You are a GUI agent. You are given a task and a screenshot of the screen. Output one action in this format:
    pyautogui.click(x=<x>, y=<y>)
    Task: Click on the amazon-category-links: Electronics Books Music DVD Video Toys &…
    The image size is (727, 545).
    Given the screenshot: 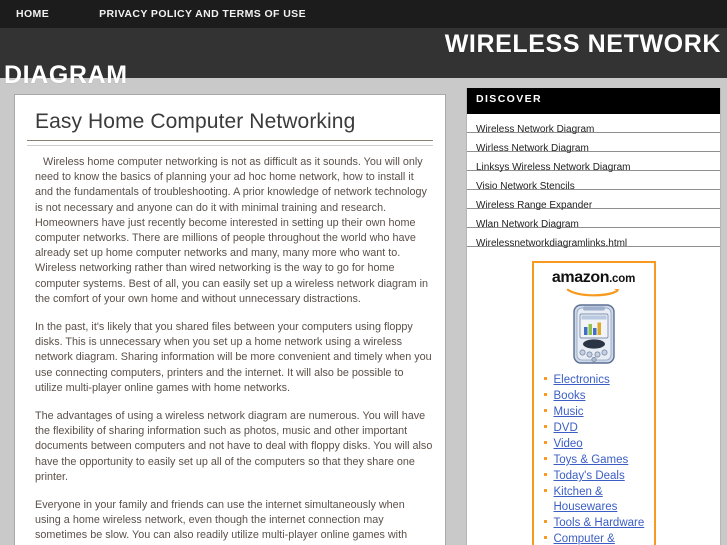 What is the action you would take?
    pyautogui.click(x=594, y=458)
    